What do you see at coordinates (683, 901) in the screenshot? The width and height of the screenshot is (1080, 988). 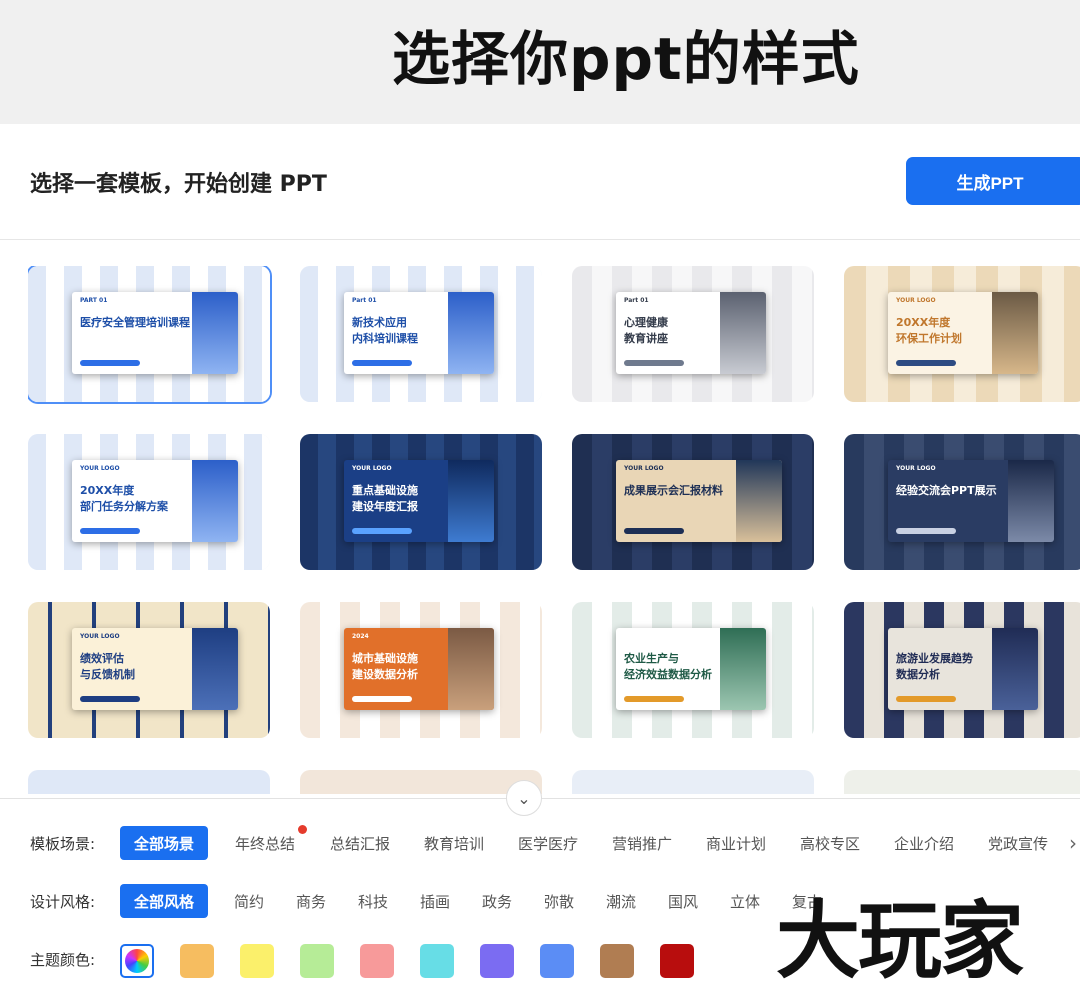 I see `style-chip: 国风` at bounding box center [683, 901].